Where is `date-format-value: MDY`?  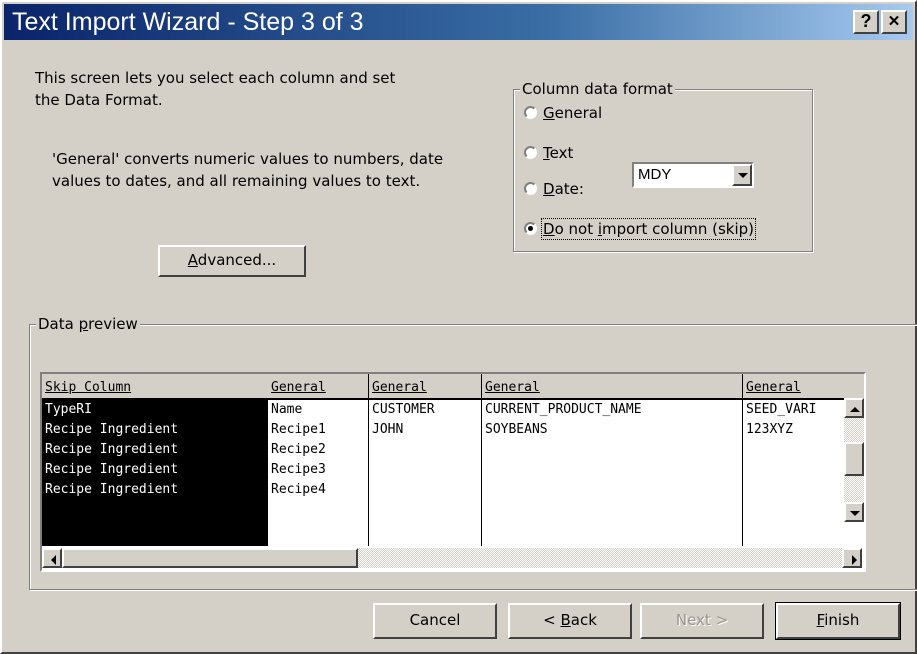
date-format-value: MDY is located at coordinates (655, 174).